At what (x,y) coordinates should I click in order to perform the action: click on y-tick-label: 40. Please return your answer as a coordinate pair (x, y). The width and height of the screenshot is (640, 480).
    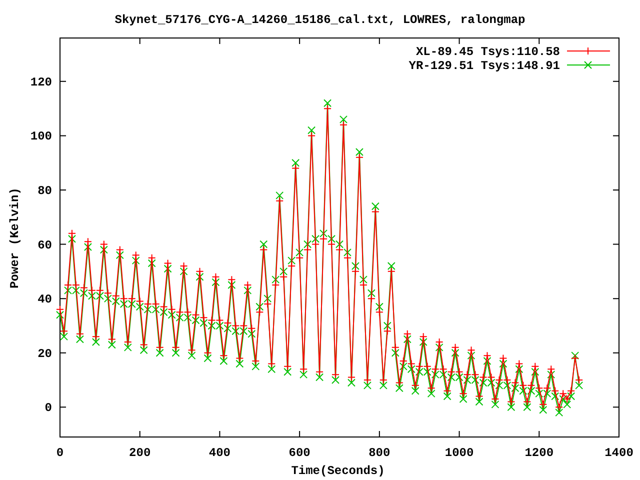
    Looking at the image, I should click on (45, 299).